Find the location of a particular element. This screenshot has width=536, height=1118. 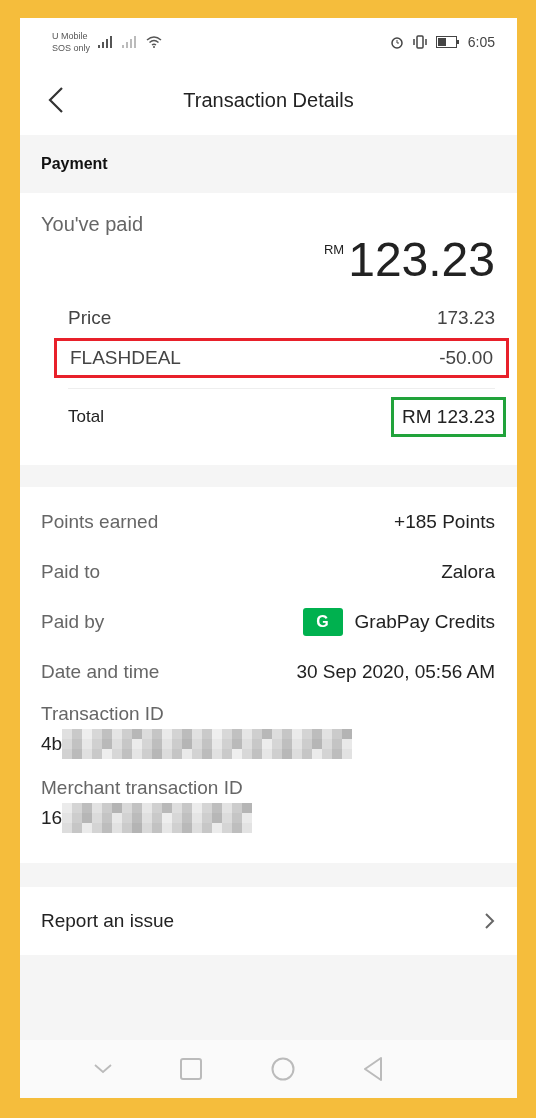

back-icon is located at coordinates (56, 100).